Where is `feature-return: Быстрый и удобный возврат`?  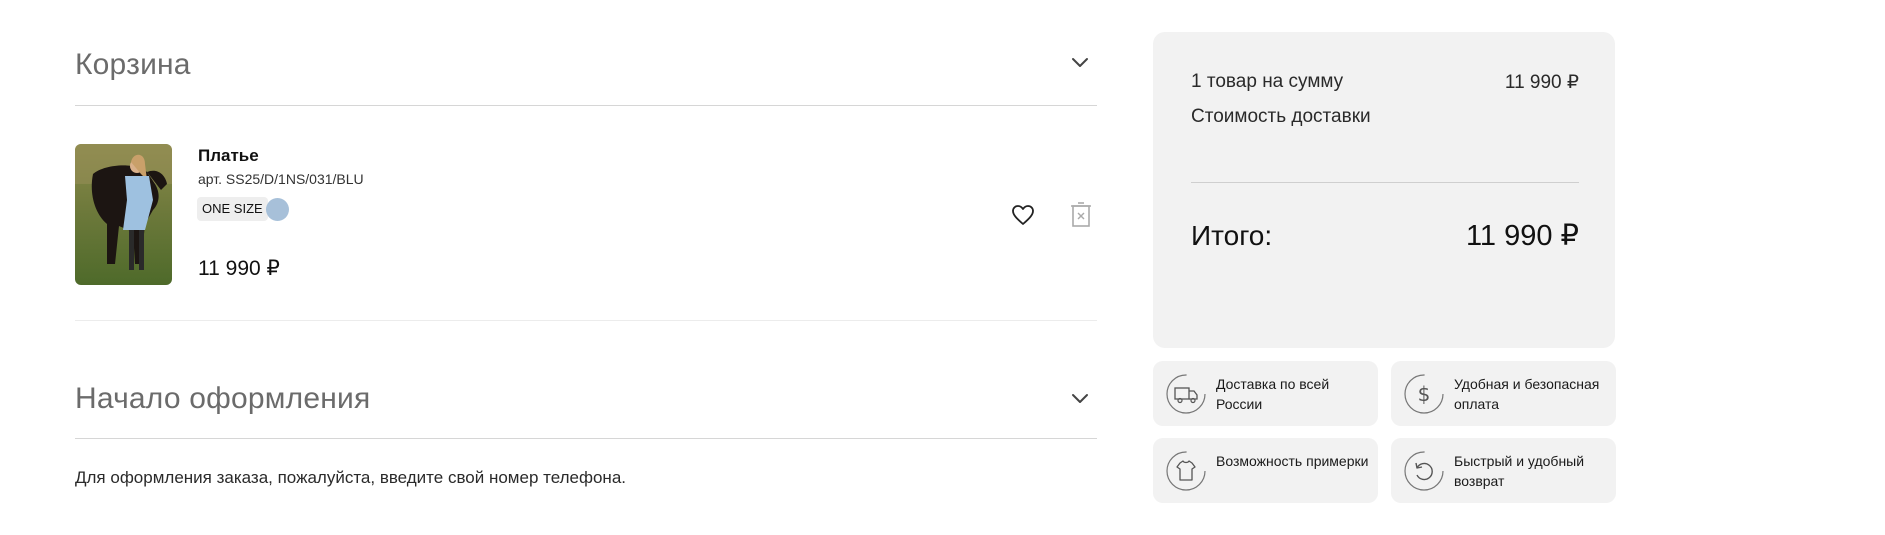
feature-return: Быстрый и удобный возврат is located at coordinates (1503, 470).